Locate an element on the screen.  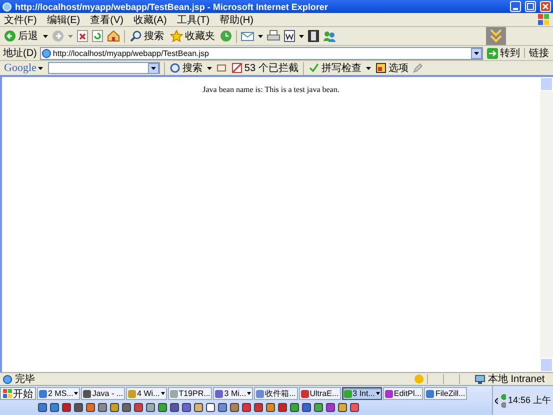
maximize-button is located at coordinates (530, 6).